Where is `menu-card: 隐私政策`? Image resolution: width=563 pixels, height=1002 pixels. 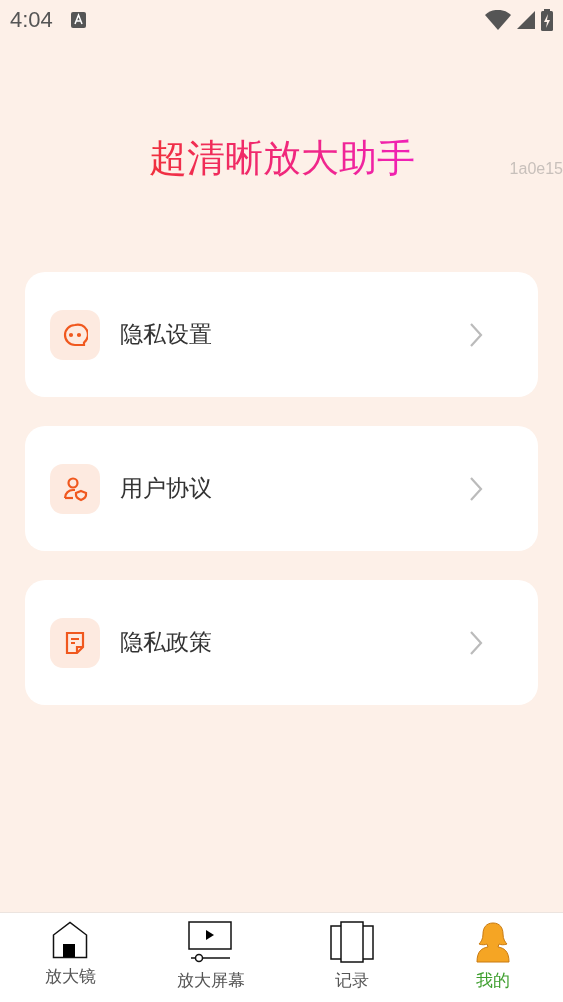 menu-card: 隐私政策 is located at coordinates (281, 642).